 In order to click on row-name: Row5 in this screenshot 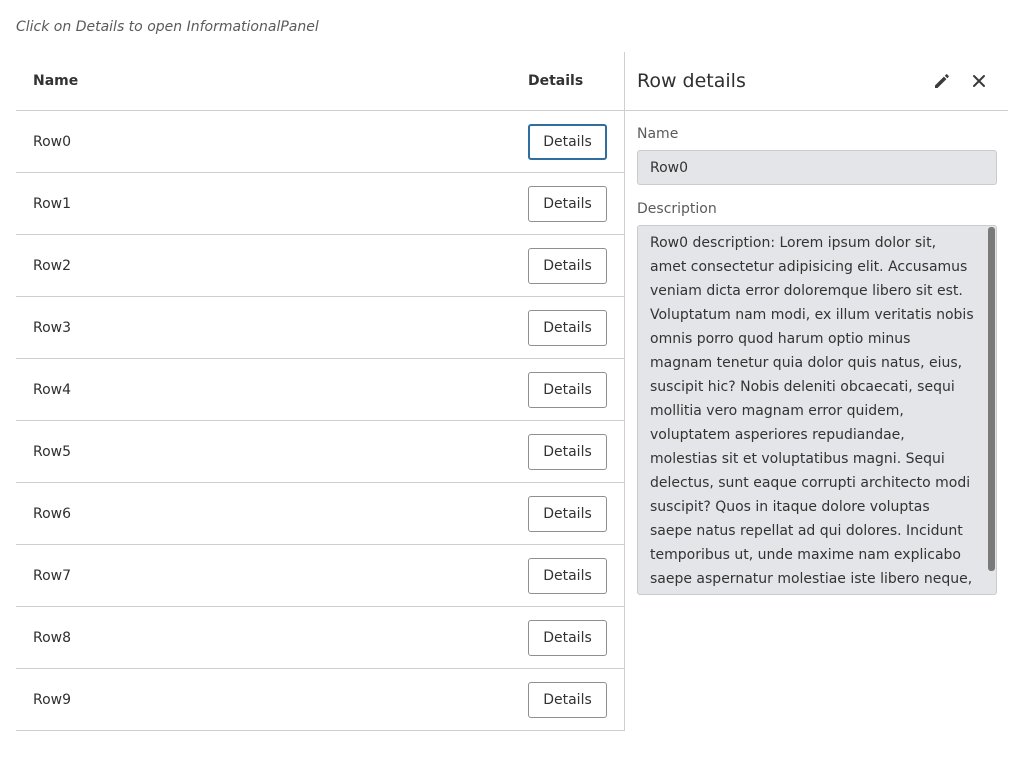, I will do `click(52, 451)`.